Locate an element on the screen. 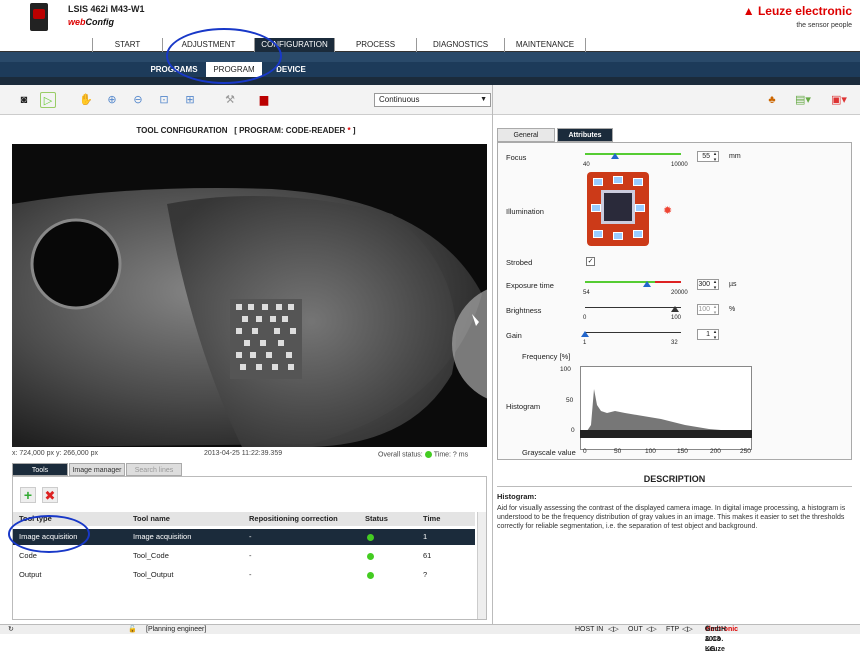  device-camera-icon is located at coordinates (39, 17).